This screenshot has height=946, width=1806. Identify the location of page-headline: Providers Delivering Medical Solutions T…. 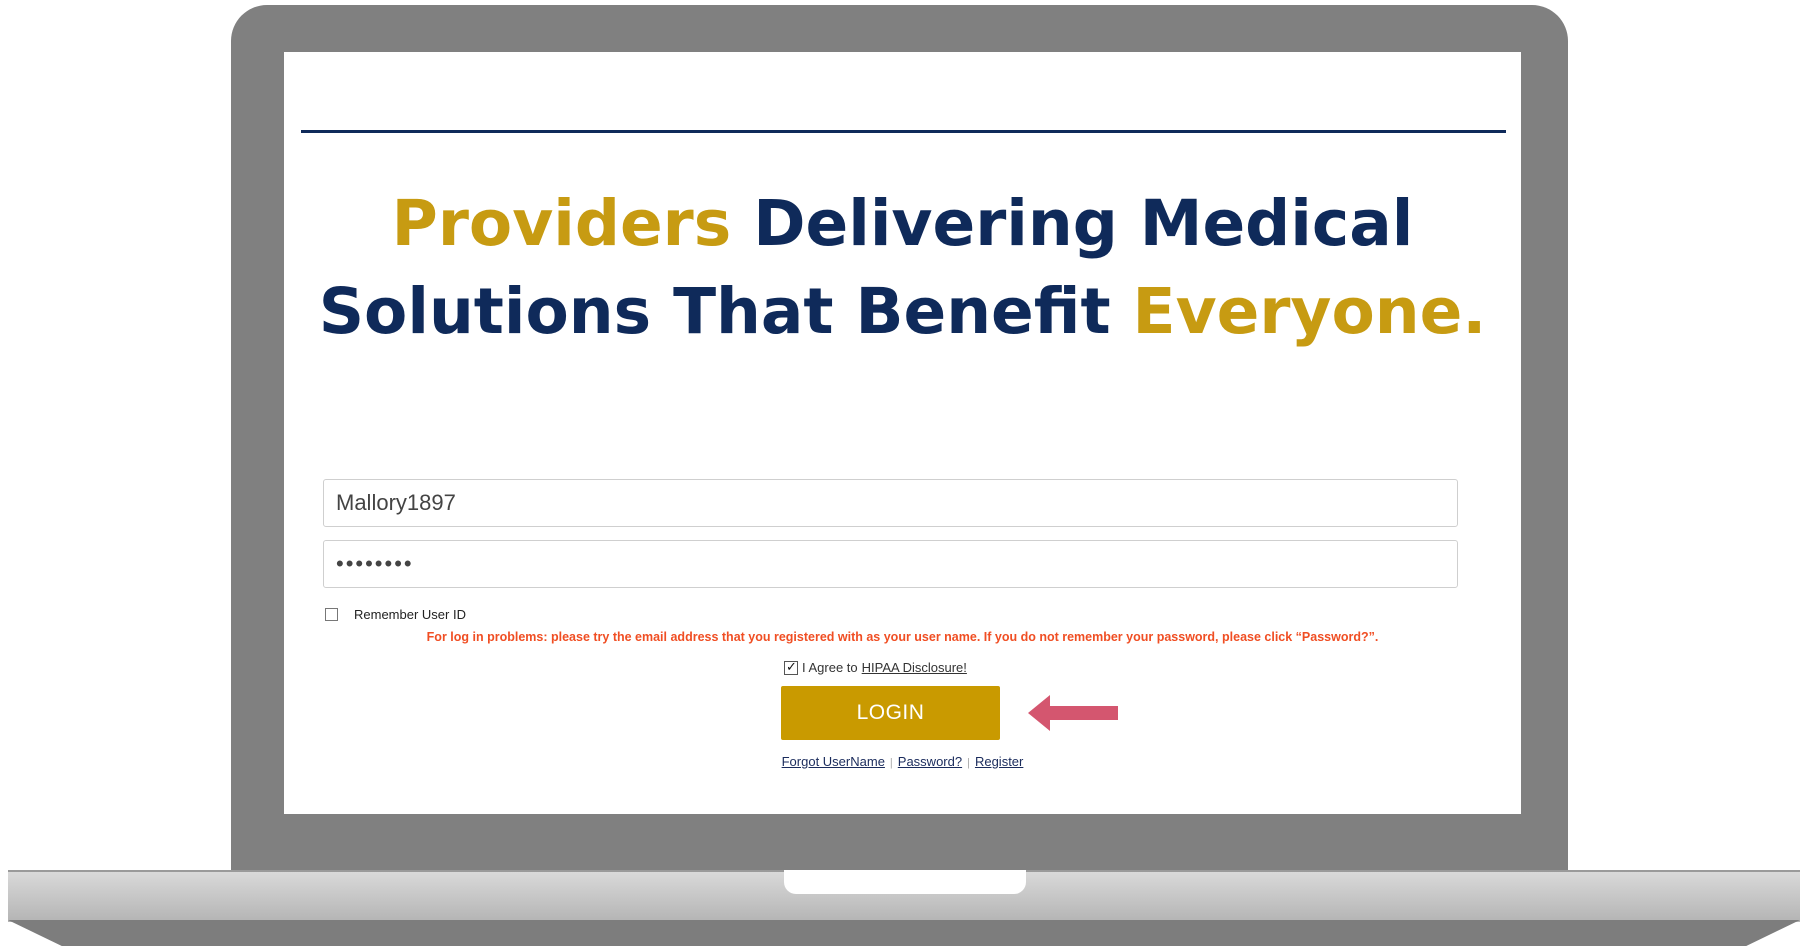
(902, 268).